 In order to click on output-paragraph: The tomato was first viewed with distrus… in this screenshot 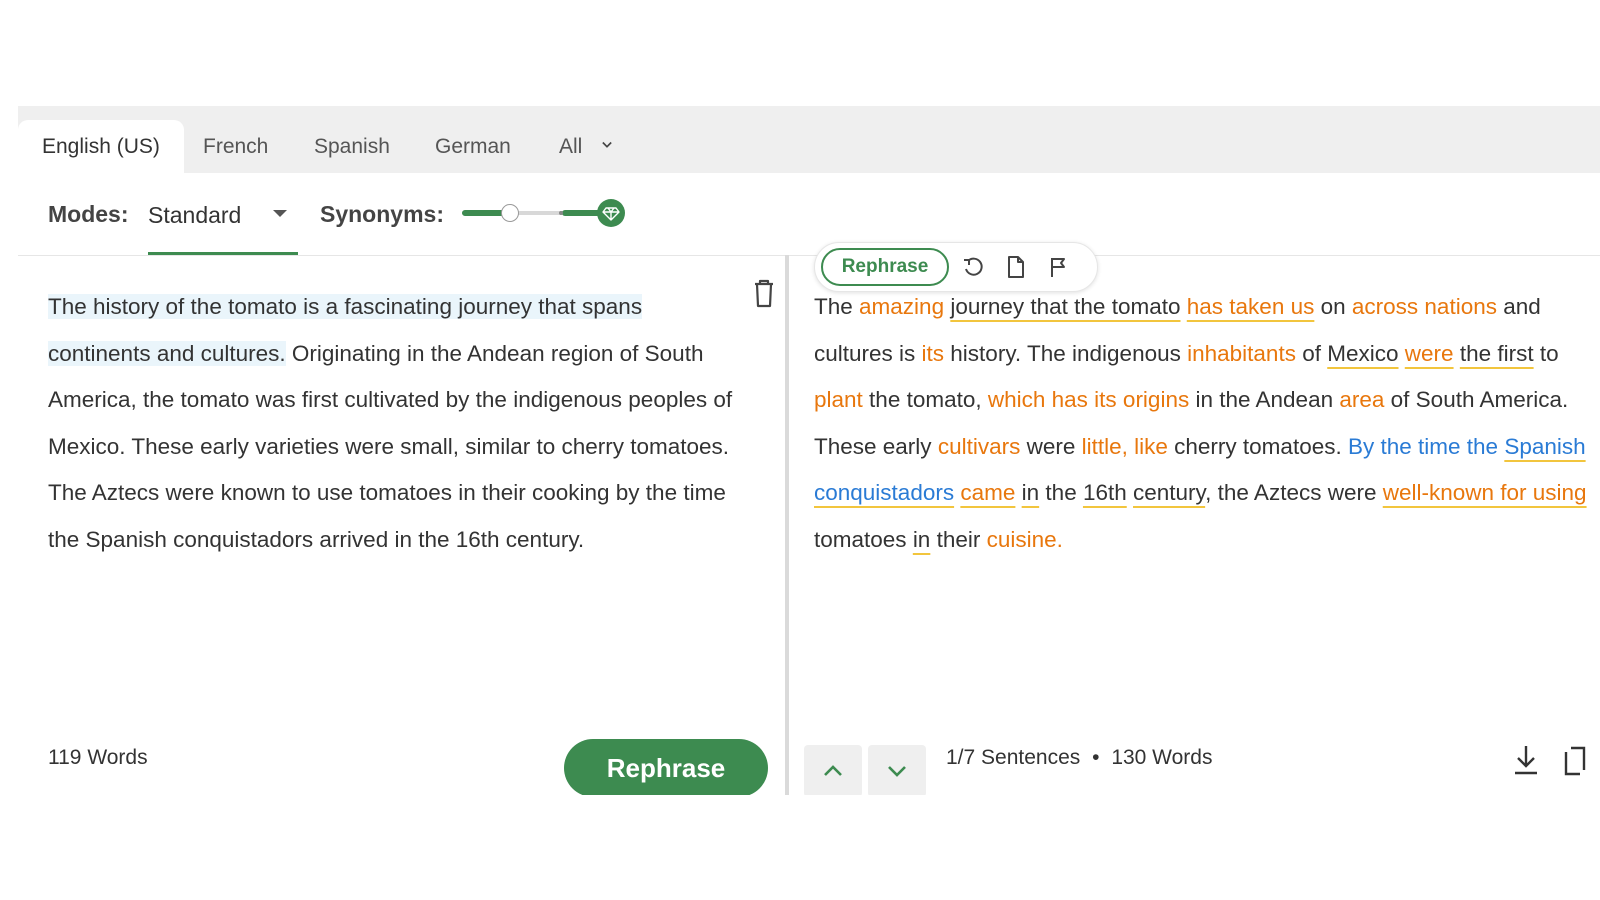, I will do `click(1204, 617)`.